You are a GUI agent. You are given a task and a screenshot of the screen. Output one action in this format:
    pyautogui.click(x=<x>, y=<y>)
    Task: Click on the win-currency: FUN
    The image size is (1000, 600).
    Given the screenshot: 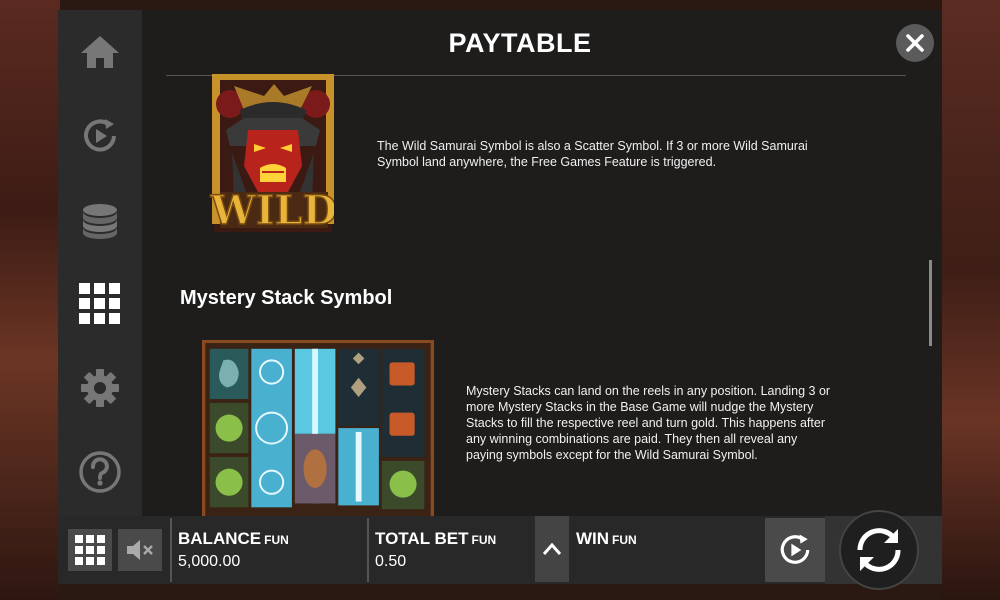 What is the action you would take?
    pyautogui.click(x=624, y=540)
    